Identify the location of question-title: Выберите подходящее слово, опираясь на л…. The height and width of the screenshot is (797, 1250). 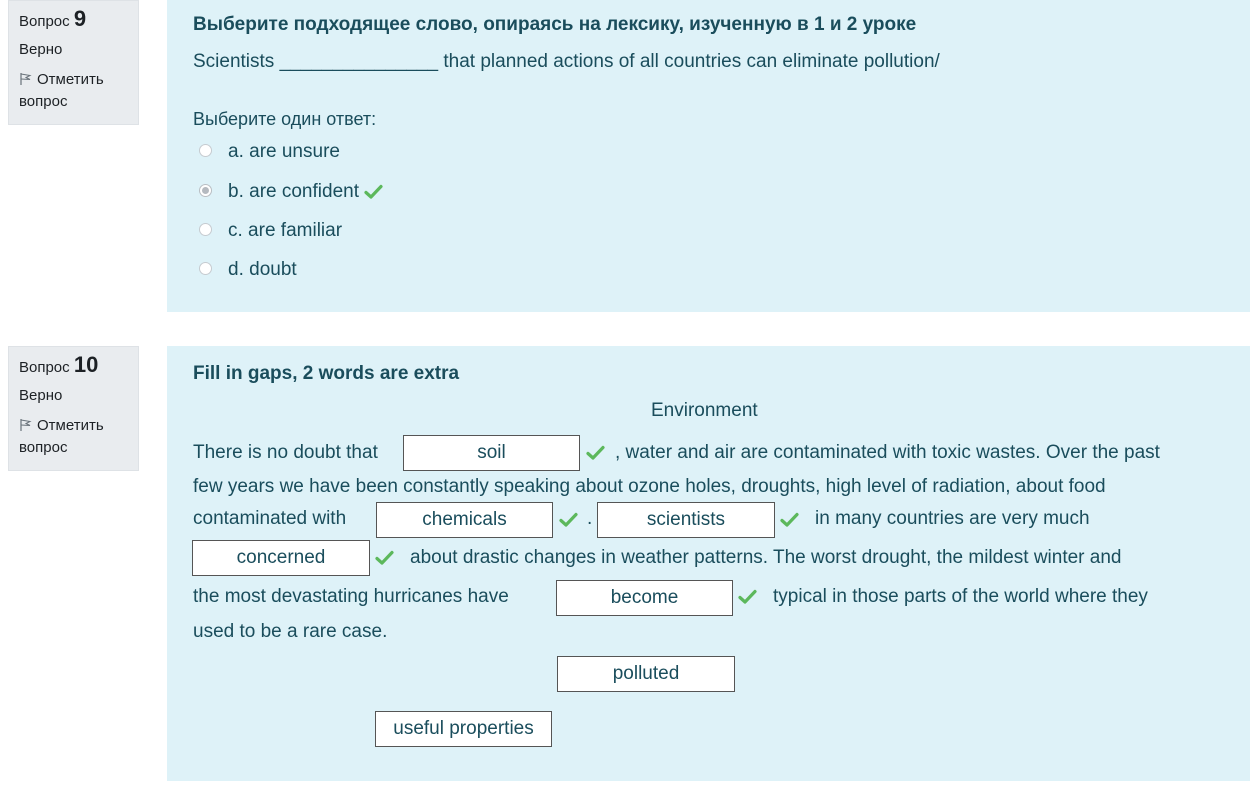
(555, 24).